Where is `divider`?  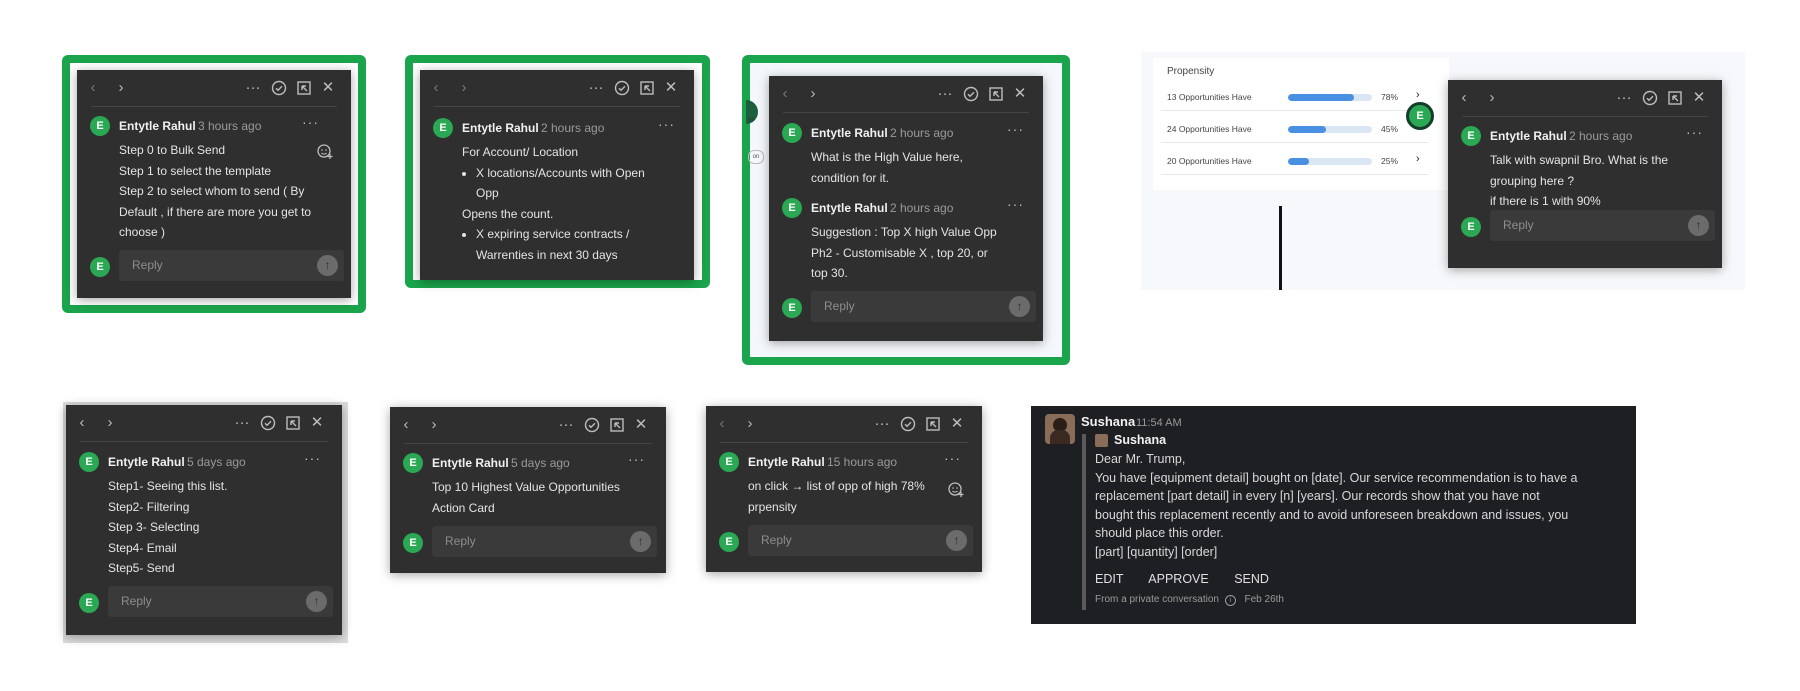
divider is located at coordinates (1585, 116).